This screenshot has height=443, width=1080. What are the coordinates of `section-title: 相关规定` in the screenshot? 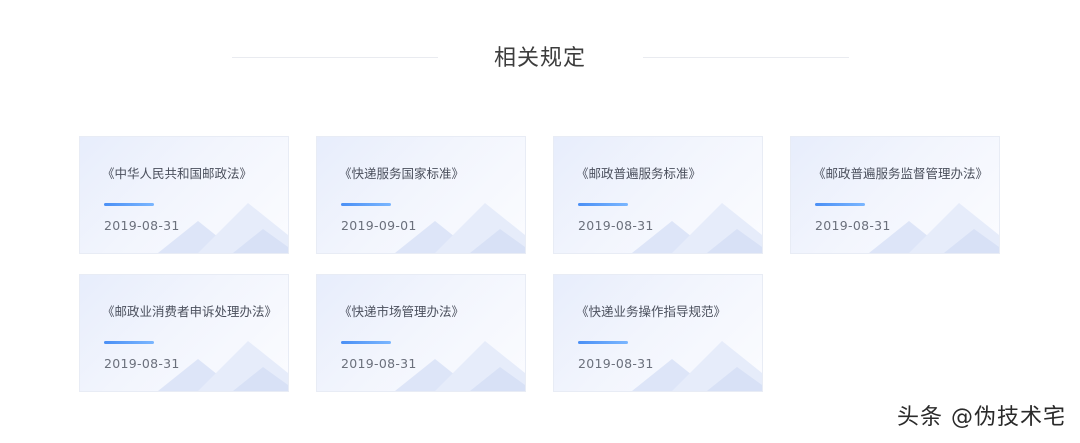 It's located at (539, 58).